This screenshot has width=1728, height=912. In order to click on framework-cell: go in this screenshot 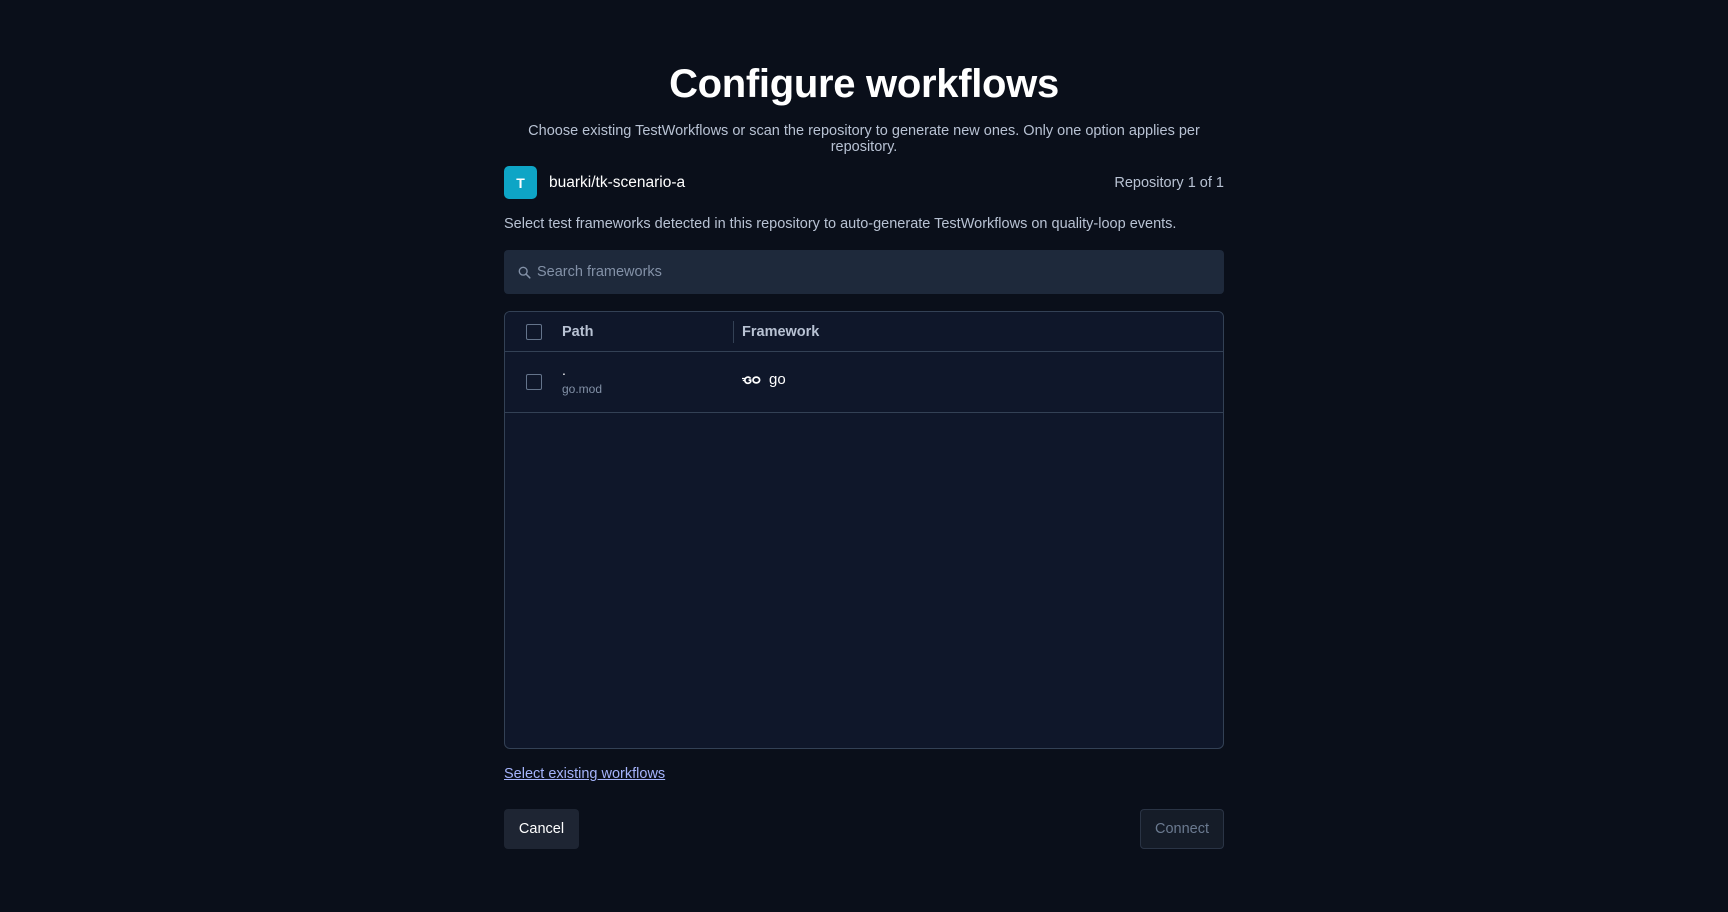, I will do `click(764, 379)`.